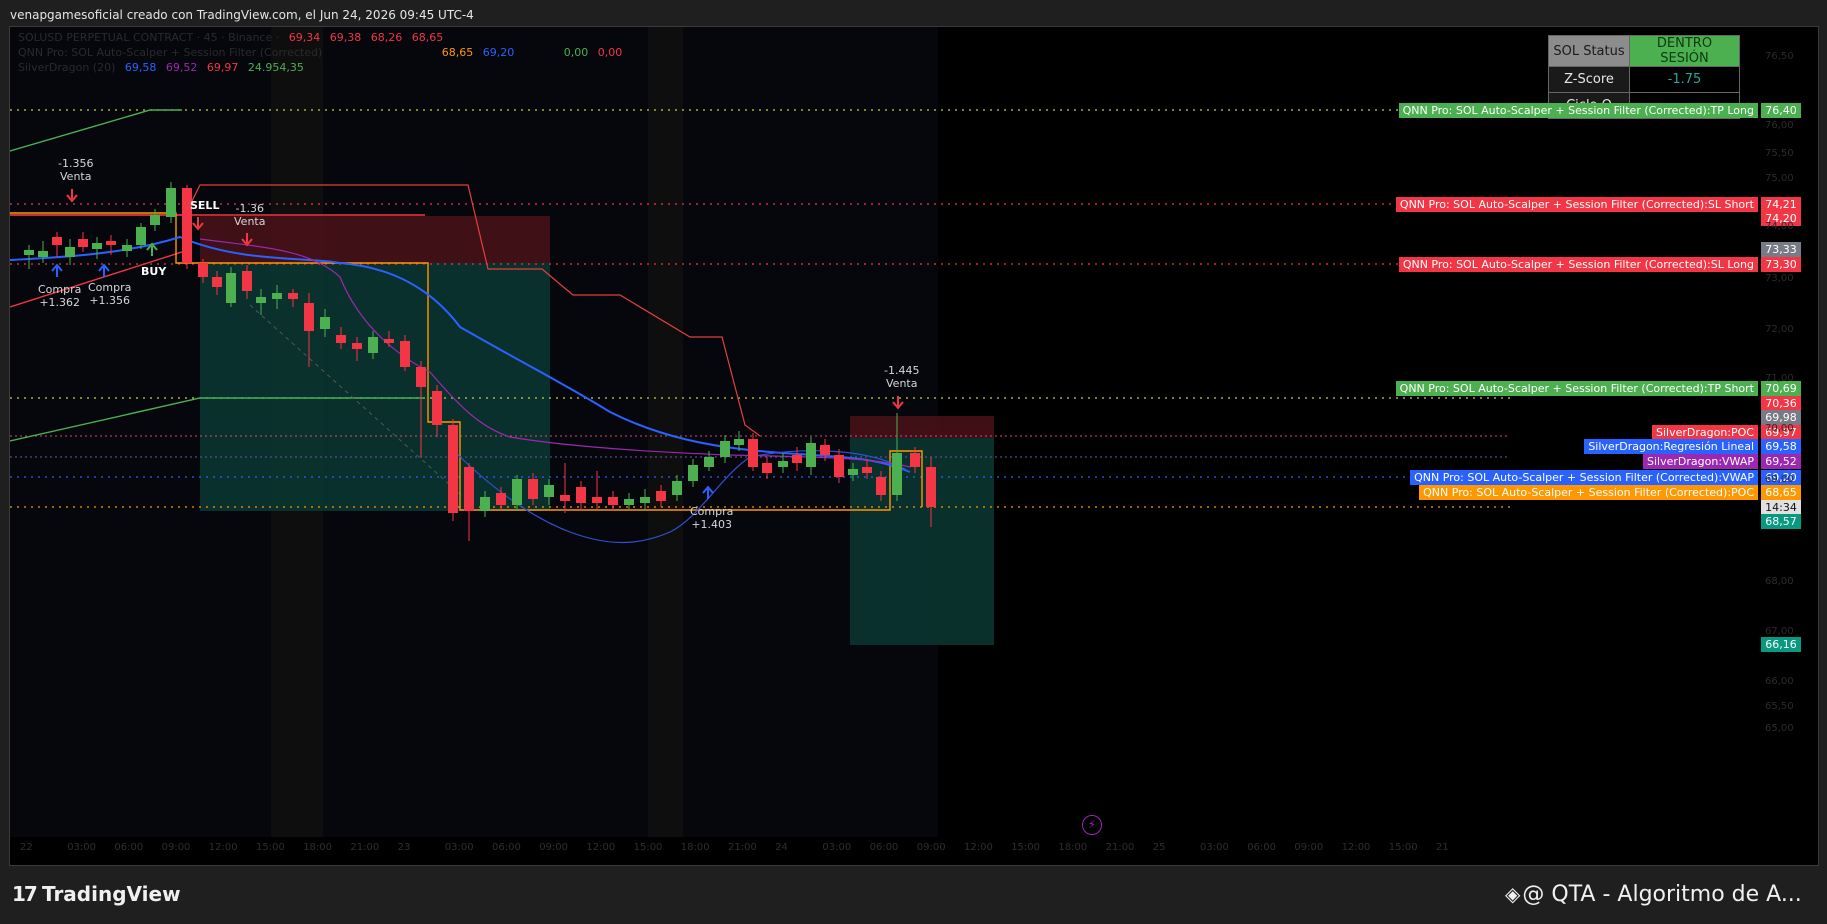 The height and width of the screenshot is (924, 1827). I want to click on time-axis-tick: 23, so click(404, 847).